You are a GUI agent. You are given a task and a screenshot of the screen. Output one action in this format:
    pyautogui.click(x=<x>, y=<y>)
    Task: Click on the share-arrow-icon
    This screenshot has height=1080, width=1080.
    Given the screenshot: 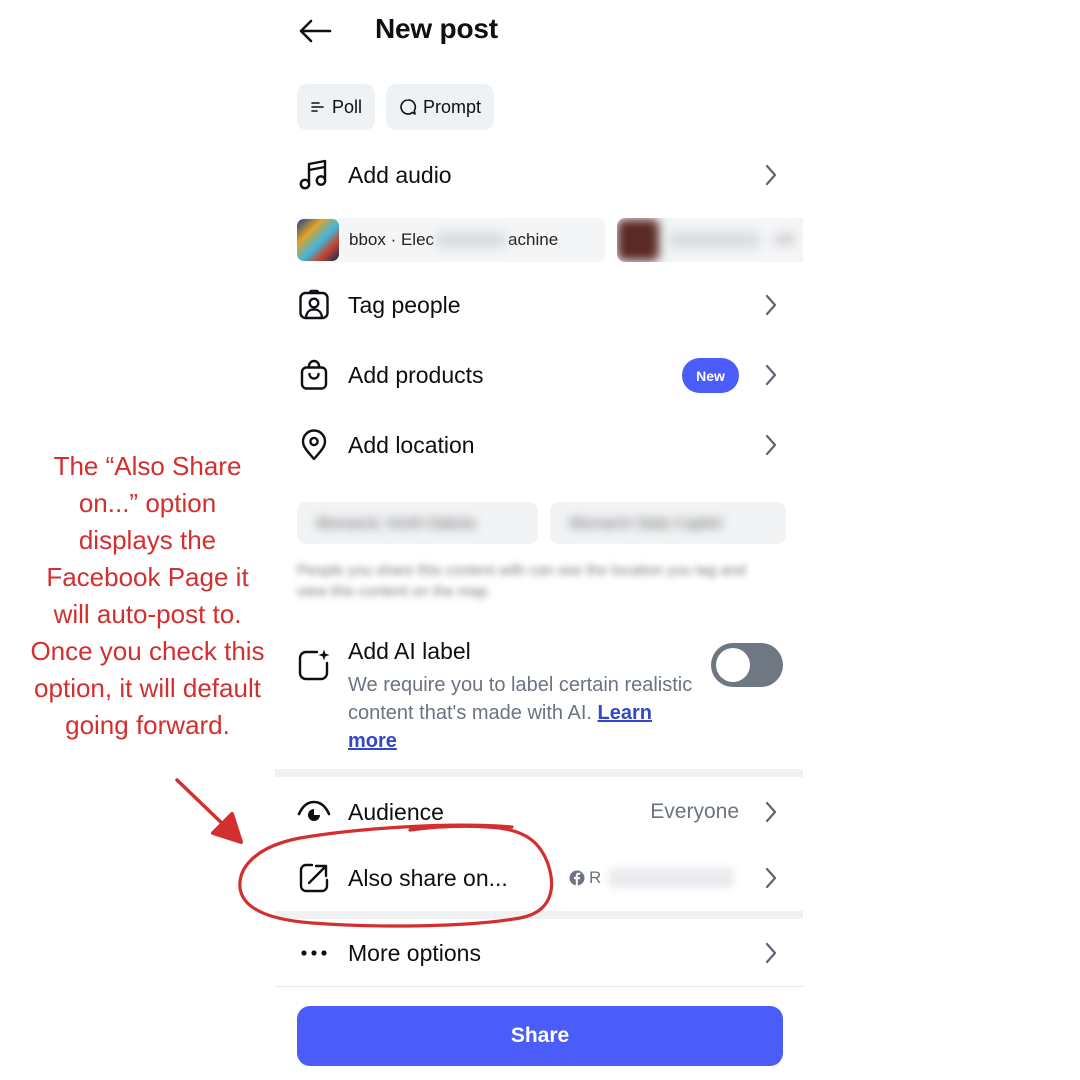 What is the action you would take?
    pyautogui.click(x=314, y=878)
    